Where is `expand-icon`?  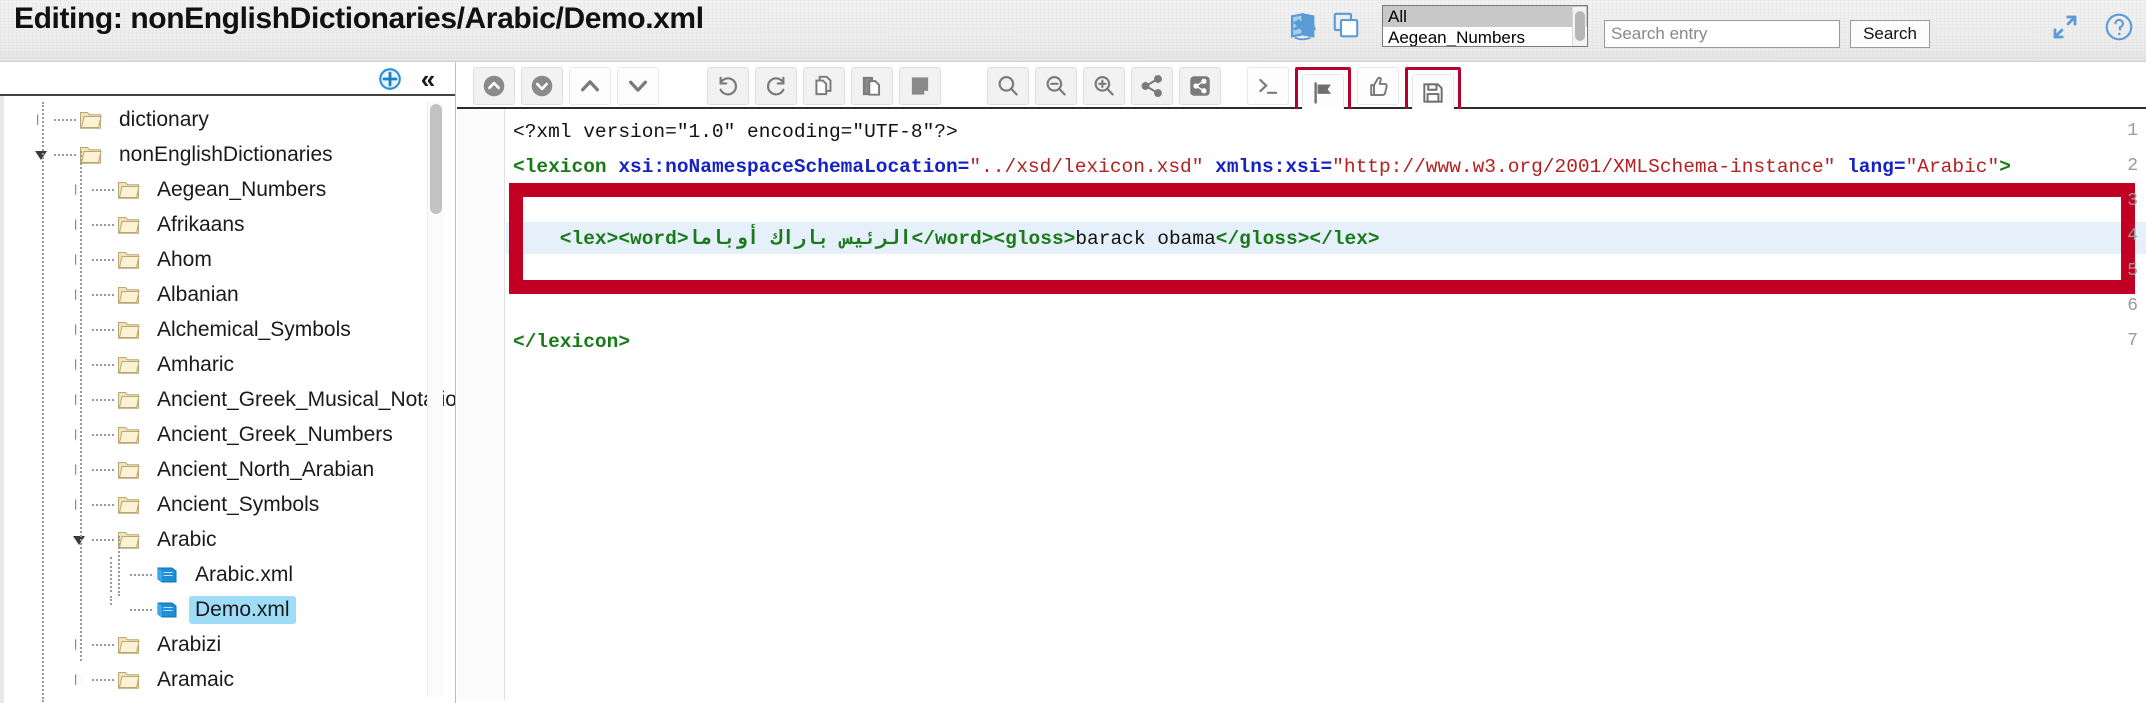 expand-icon is located at coordinates (2065, 27).